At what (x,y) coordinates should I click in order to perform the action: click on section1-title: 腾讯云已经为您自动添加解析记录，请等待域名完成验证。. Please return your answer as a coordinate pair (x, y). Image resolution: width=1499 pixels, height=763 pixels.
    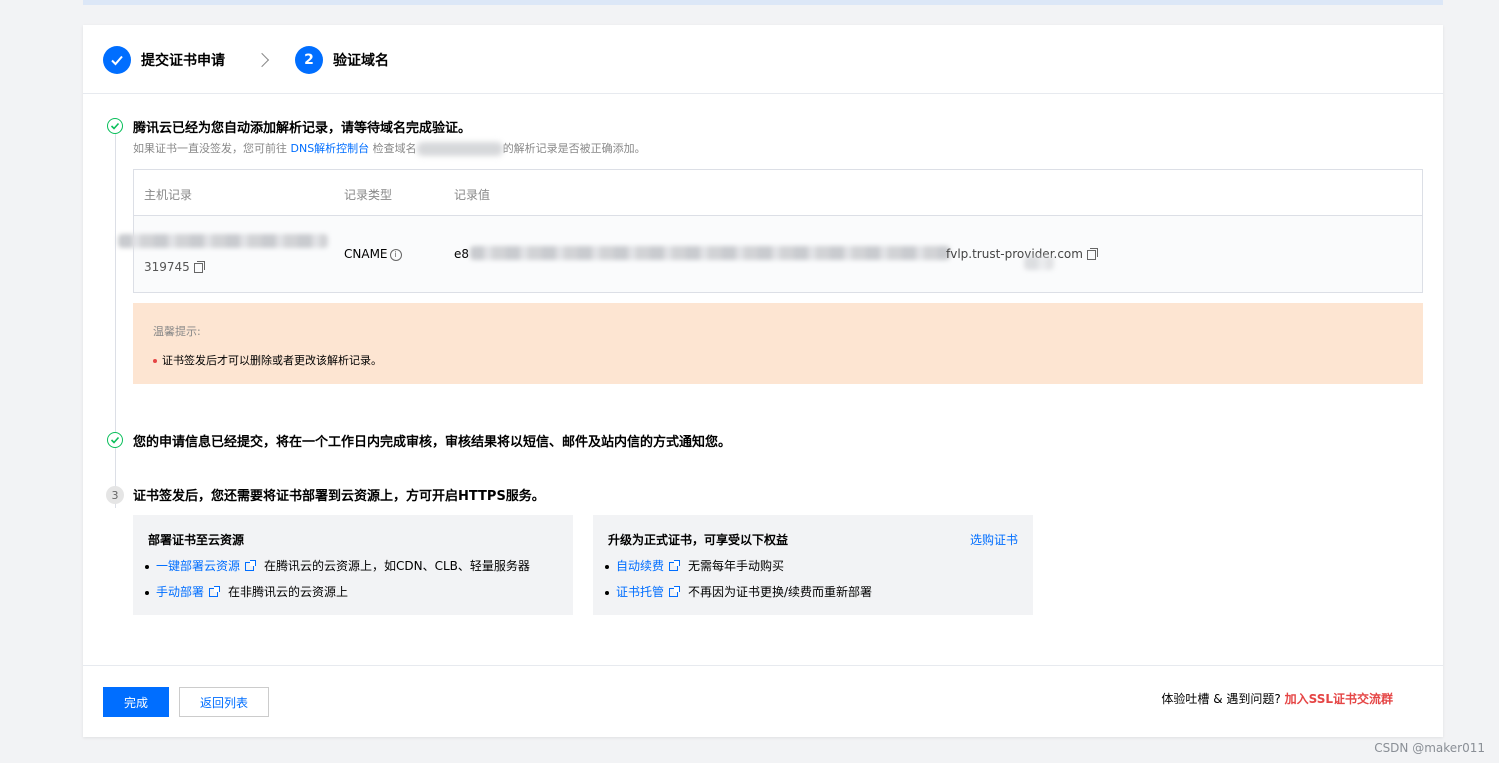
    Looking at the image, I should click on (302, 128).